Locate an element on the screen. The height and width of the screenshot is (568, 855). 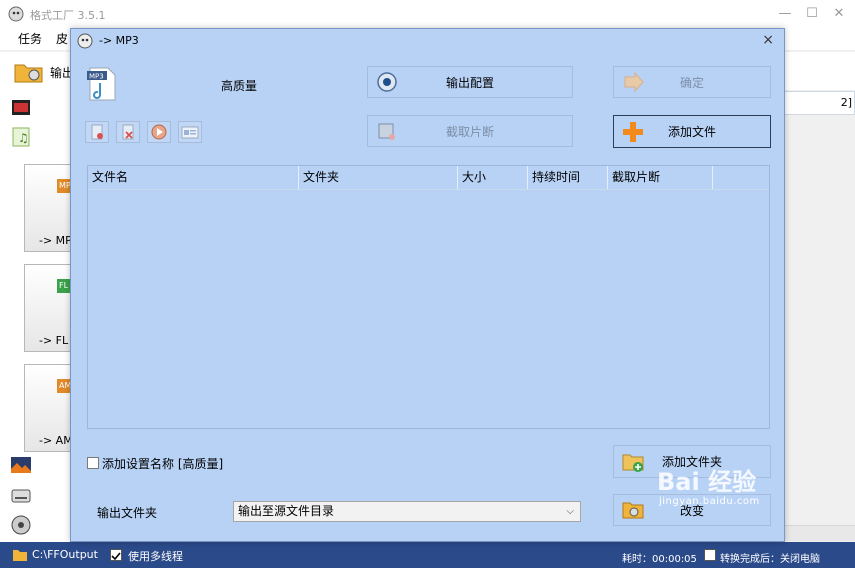
file-info-button is located at coordinates (190, 132).